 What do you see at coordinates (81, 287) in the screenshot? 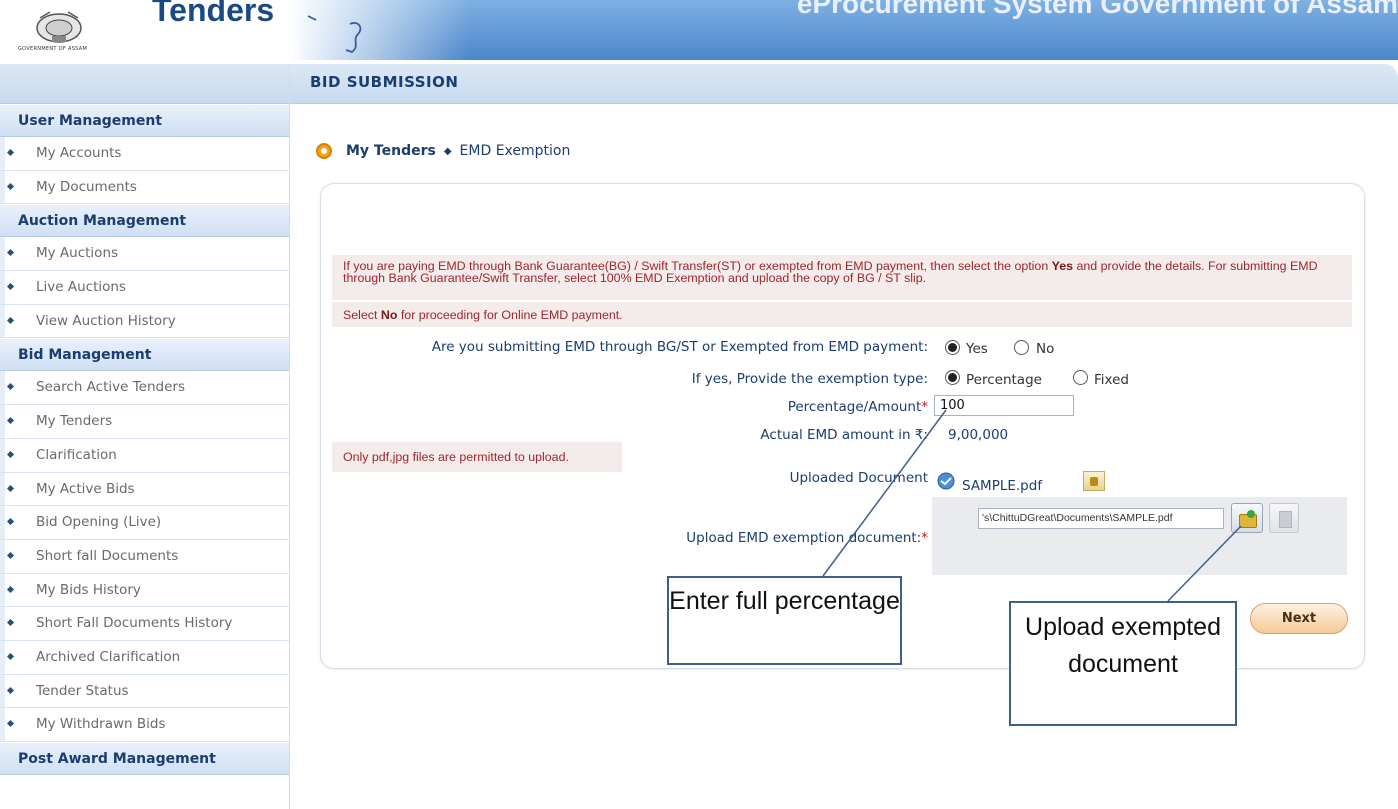
I see `sidebar-item-label: Live Auctions` at bounding box center [81, 287].